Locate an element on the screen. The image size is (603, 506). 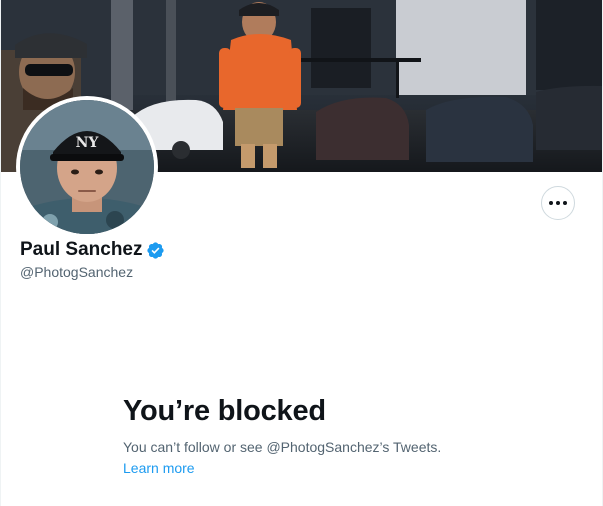
more-options-button is located at coordinates (558, 203).